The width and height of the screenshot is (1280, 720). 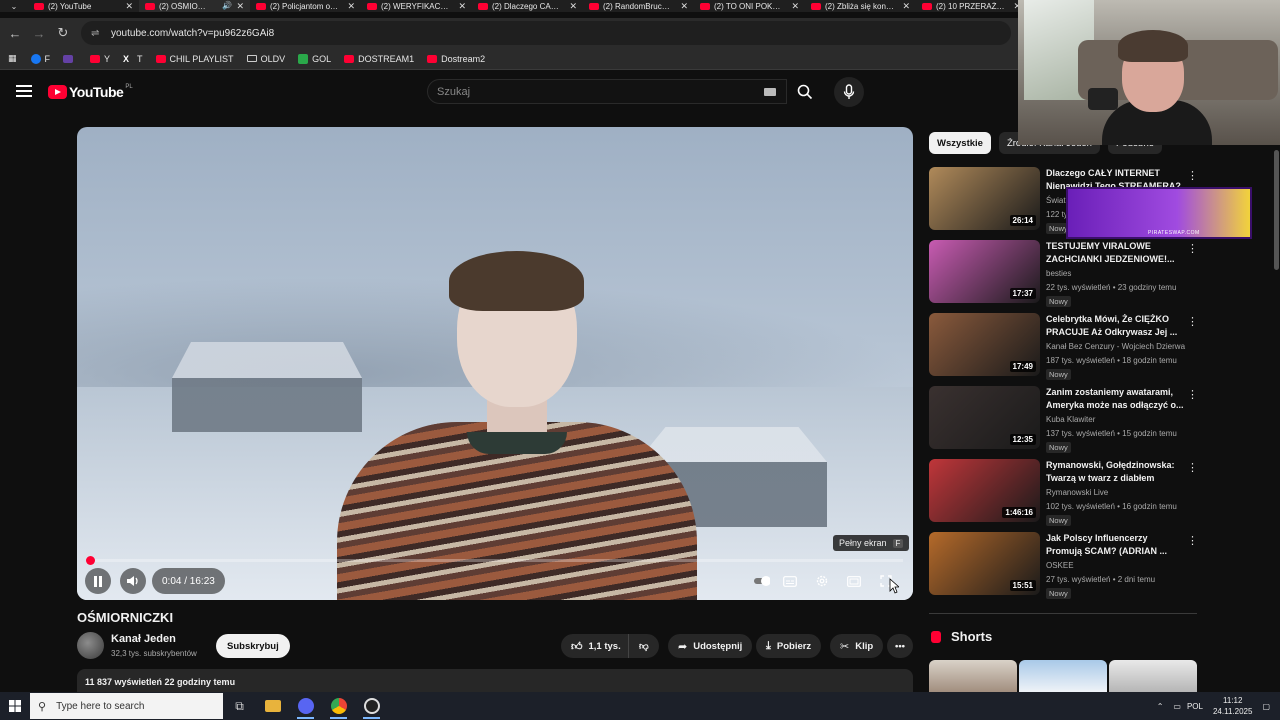 What do you see at coordinates (12, 58) in the screenshot?
I see `apps-grid-icon: ▦` at bounding box center [12, 58].